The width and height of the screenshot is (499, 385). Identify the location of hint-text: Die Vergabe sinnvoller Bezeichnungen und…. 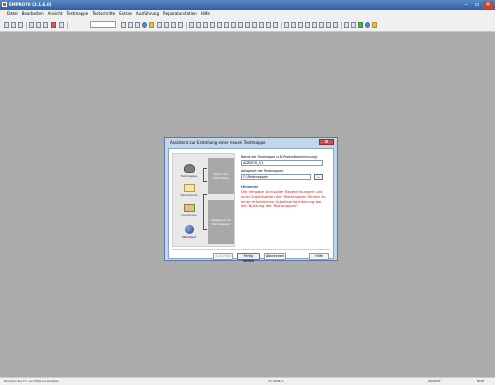
(283, 199).